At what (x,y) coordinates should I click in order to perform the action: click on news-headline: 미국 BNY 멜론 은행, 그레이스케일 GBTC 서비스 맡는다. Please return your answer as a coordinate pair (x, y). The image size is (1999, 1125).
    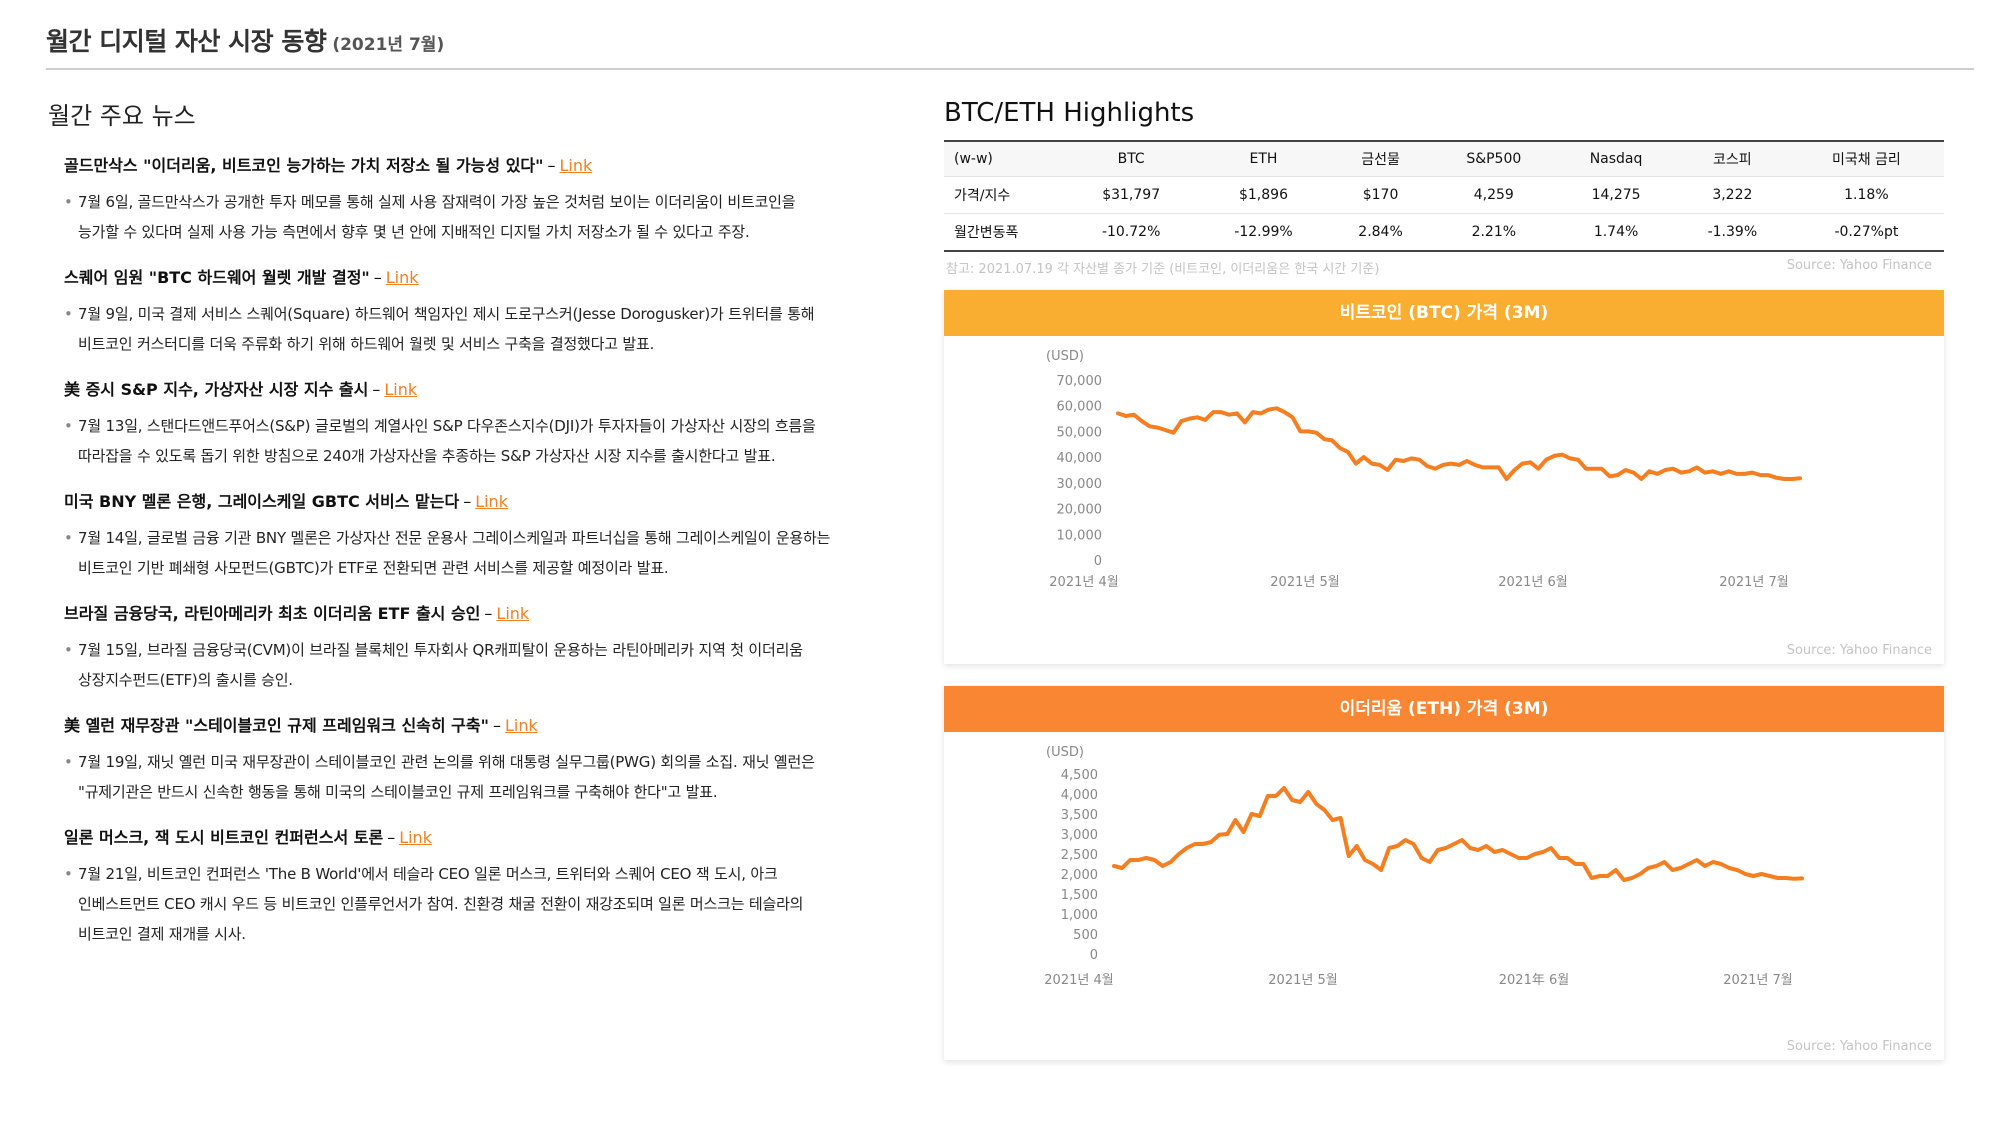
    Looking at the image, I should click on (262, 501).